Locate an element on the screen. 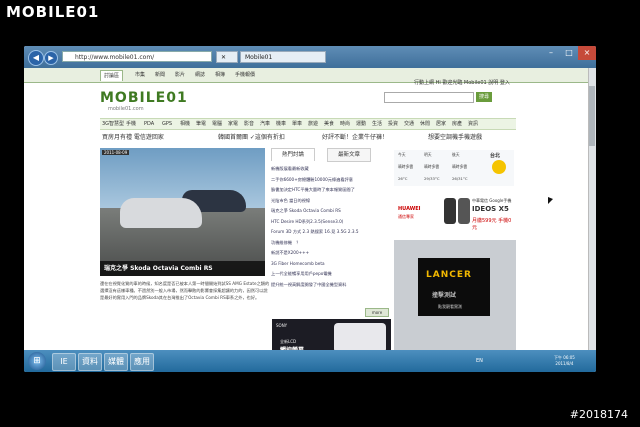 The width and height of the screenshot is (640, 427). menu-item: 相機 is located at coordinates (185, 124).